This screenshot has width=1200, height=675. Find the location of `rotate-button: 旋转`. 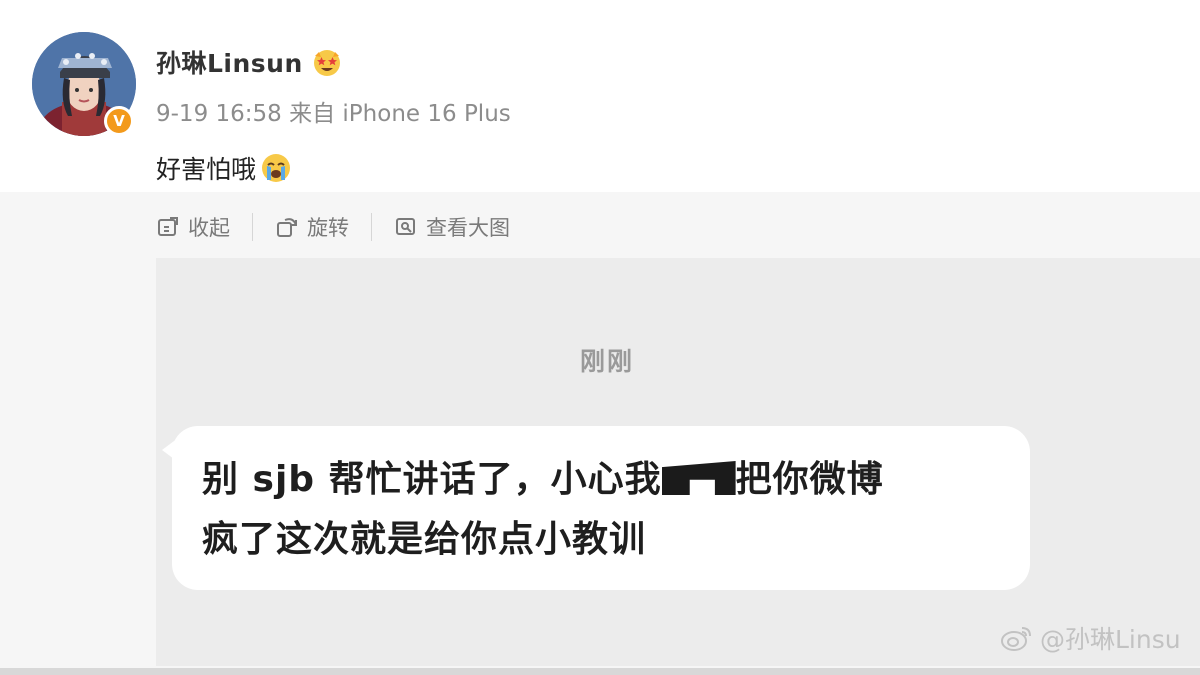

rotate-button: 旋转 is located at coordinates (312, 227).